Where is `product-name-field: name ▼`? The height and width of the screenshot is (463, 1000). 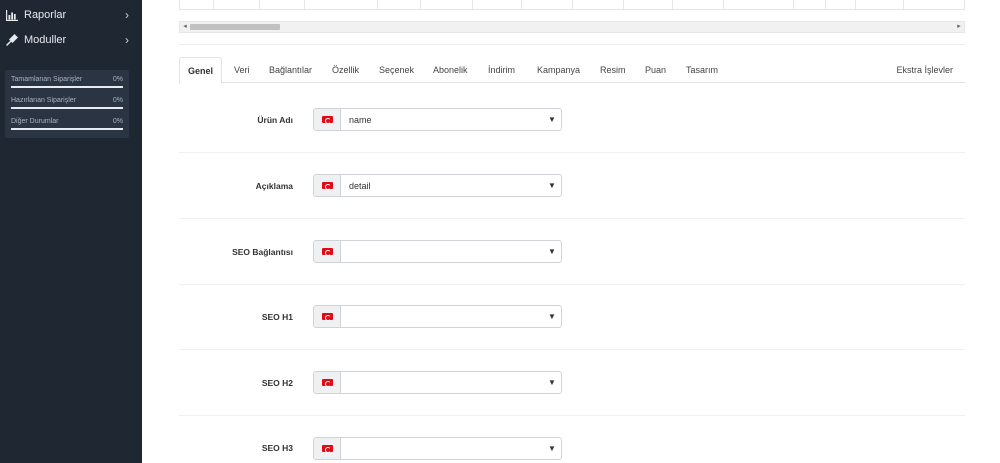 product-name-field: name ▼ is located at coordinates (437, 119).